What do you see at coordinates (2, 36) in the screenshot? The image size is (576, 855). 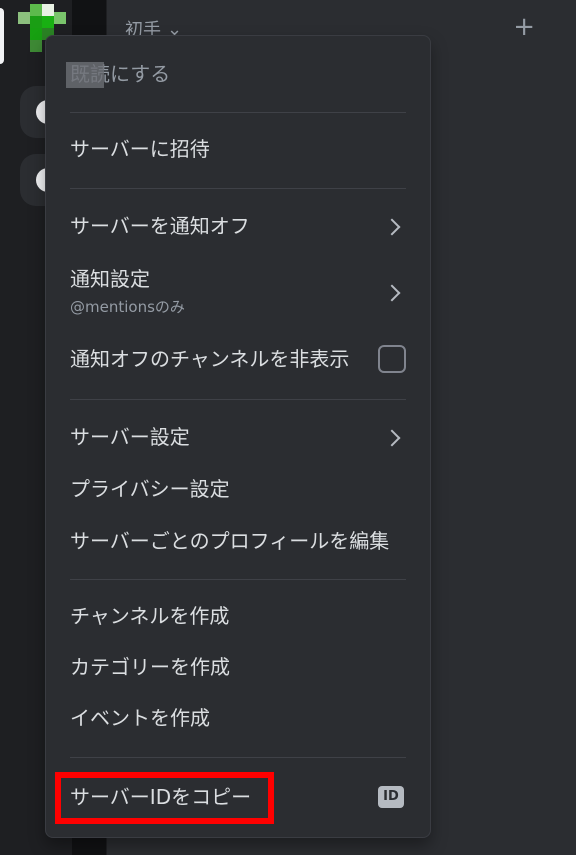 I see `selected-indicator` at bounding box center [2, 36].